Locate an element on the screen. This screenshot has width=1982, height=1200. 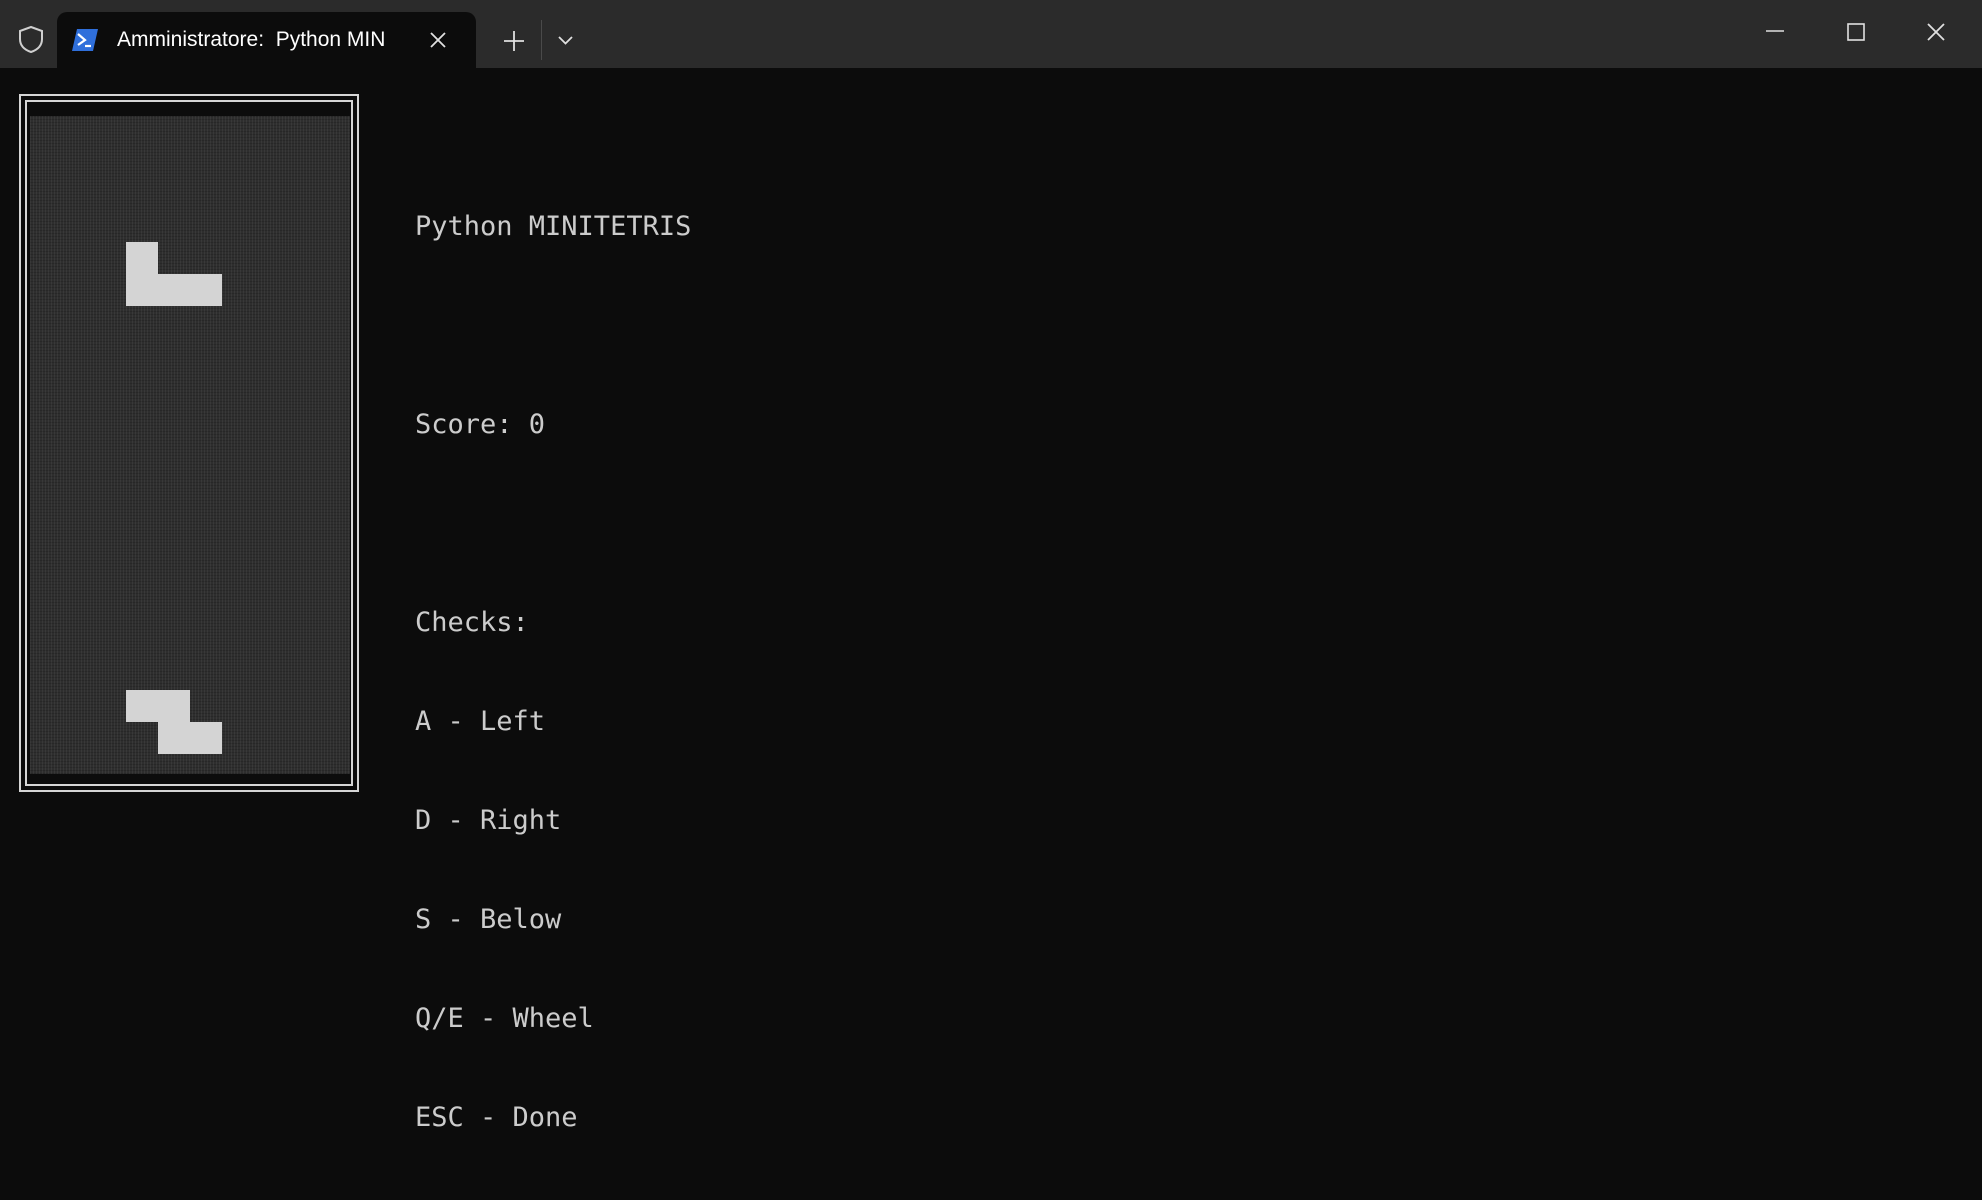
title-bar: Amministratore: Python MIN is located at coordinates (991, 34).